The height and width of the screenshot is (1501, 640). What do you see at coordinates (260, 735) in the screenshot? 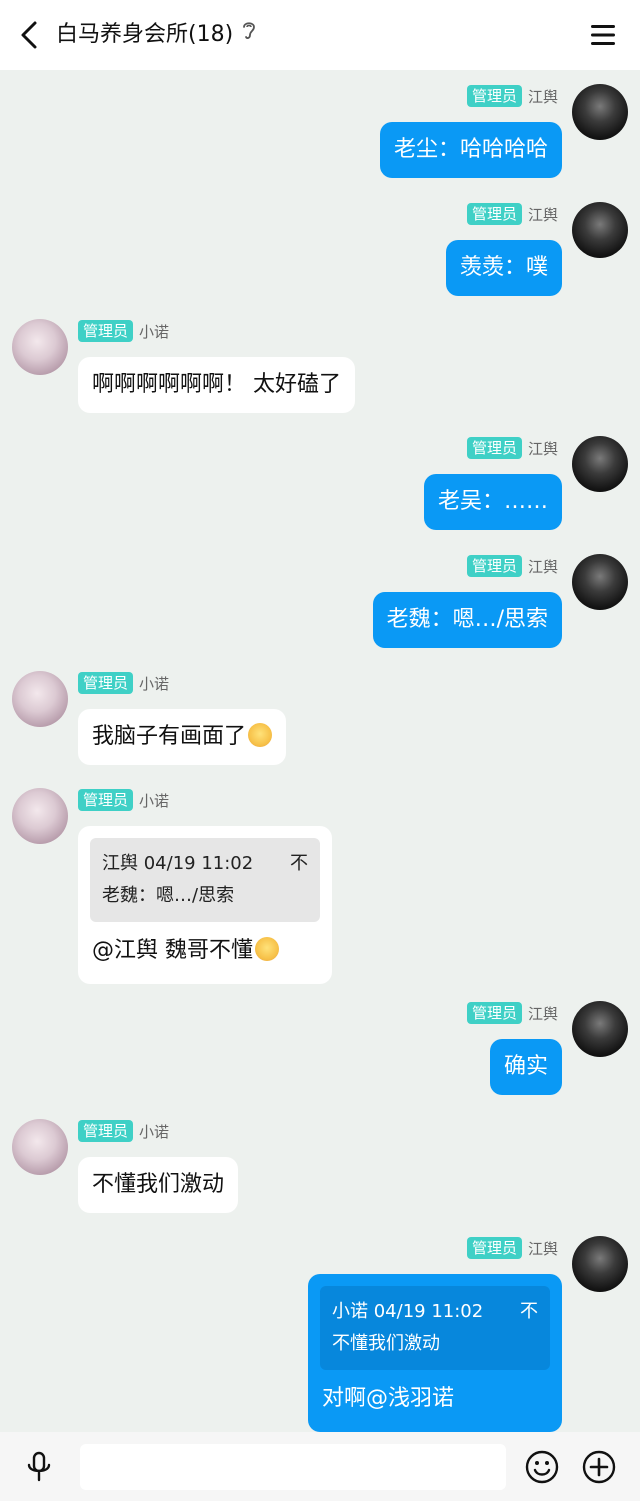
I see `hamster-emoji-icon` at bounding box center [260, 735].